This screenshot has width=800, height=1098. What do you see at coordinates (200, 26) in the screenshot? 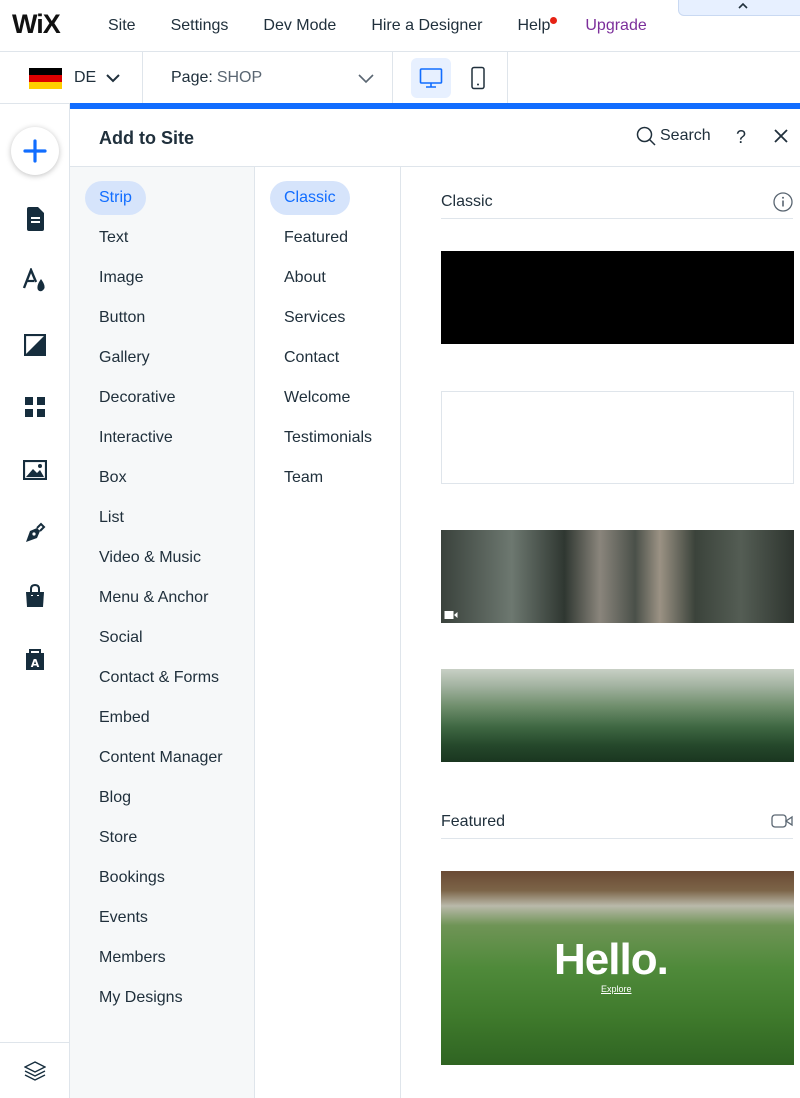
I see `nav-settings: Settings` at bounding box center [200, 26].